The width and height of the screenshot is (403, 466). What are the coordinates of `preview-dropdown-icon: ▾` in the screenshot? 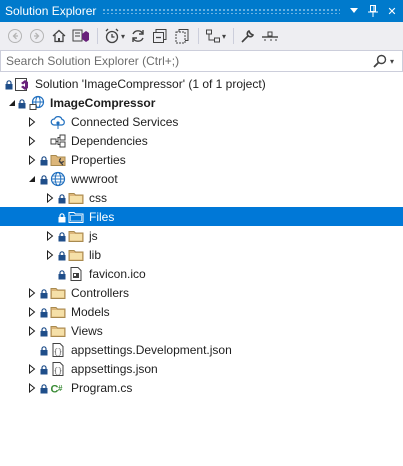 It's located at (224, 36).